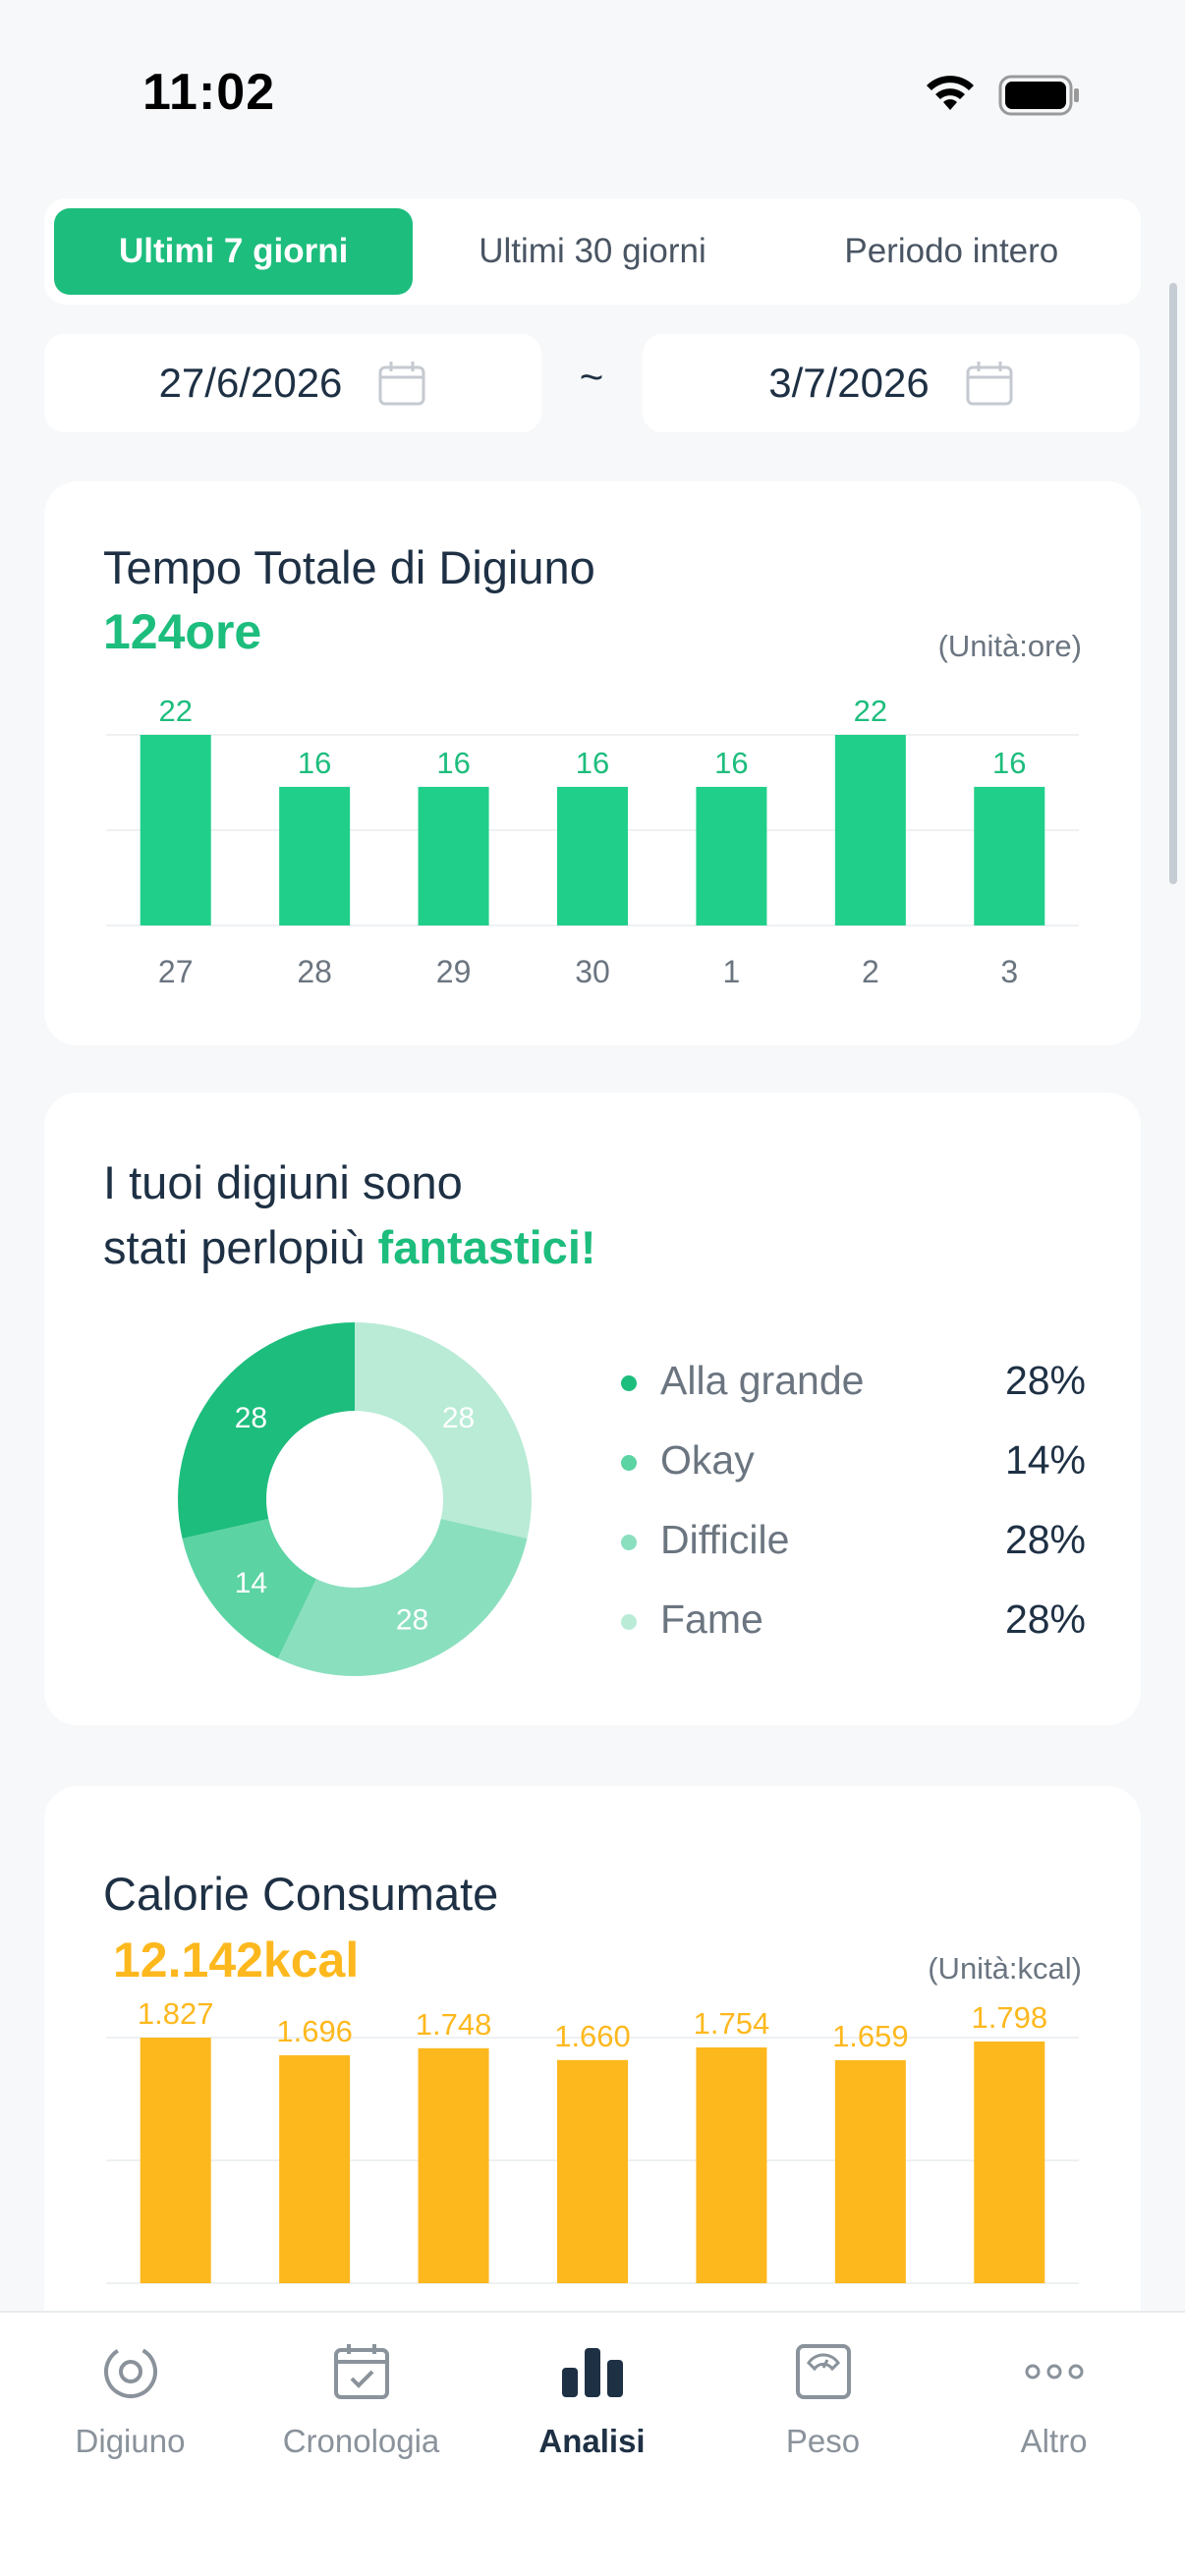  Describe the element at coordinates (708, 1460) in the screenshot. I see `legend-label: Okay` at that location.